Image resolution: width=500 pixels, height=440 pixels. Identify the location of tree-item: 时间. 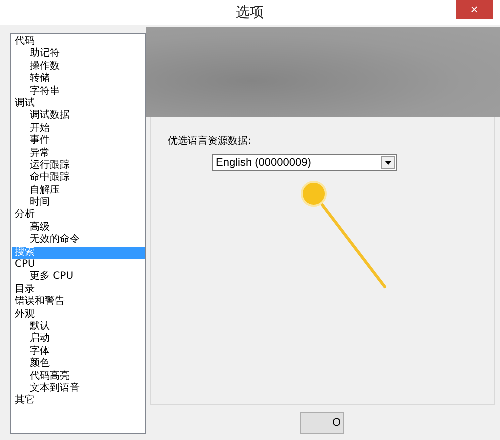
(78, 203).